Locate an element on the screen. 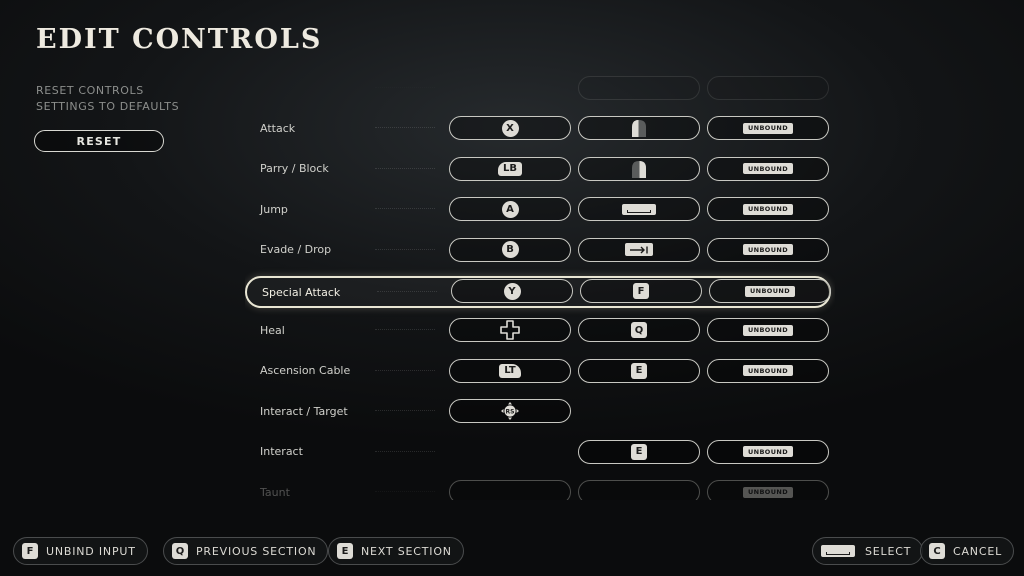 Image resolution: width=1024 pixels, height=576 pixels. control-label: Ascension Cable is located at coordinates (305, 371).